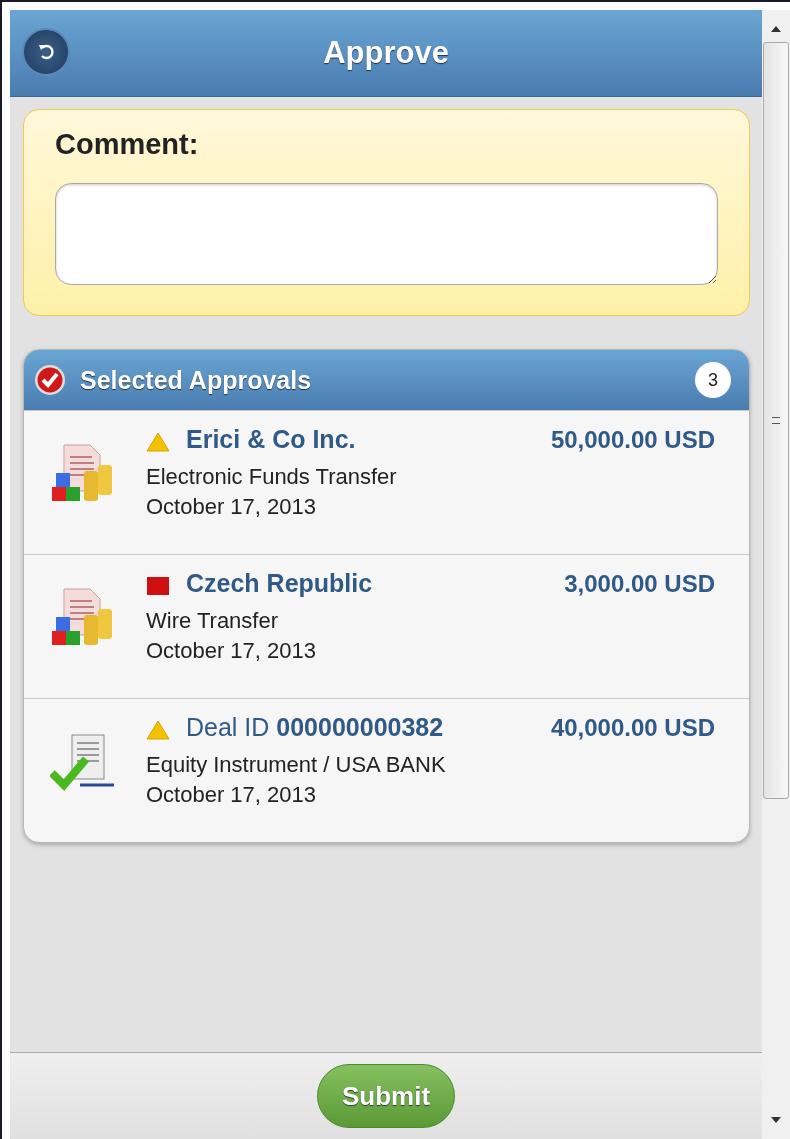 The image size is (790, 1139). Describe the element at coordinates (271, 439) in the screenshot. I see `approval-name: Erici & Co Inc.` at that location.